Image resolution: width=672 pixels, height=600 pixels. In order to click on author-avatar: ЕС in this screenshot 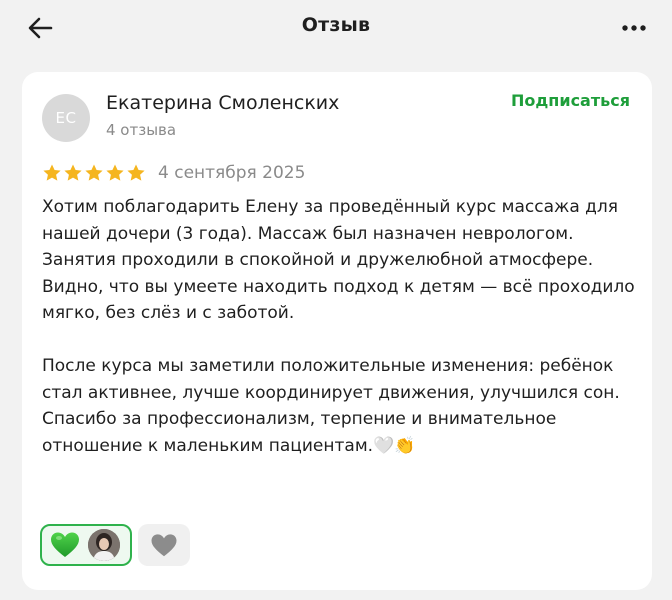, I will do `click(66, 118)`.